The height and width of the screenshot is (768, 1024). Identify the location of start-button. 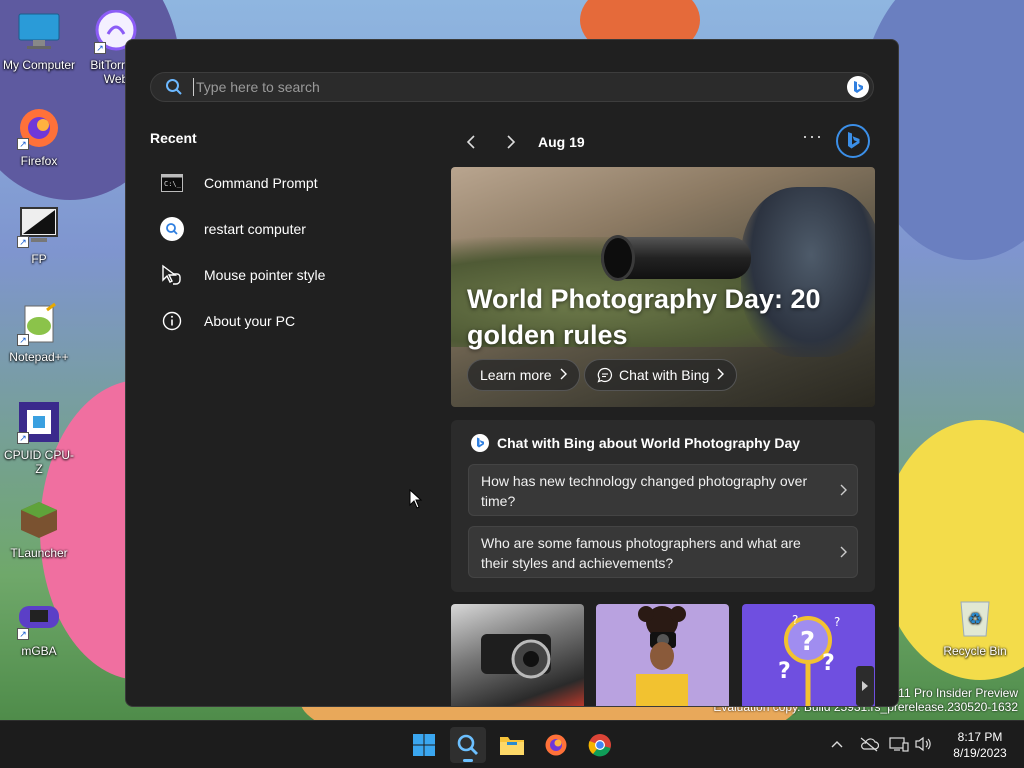
(424, 745).